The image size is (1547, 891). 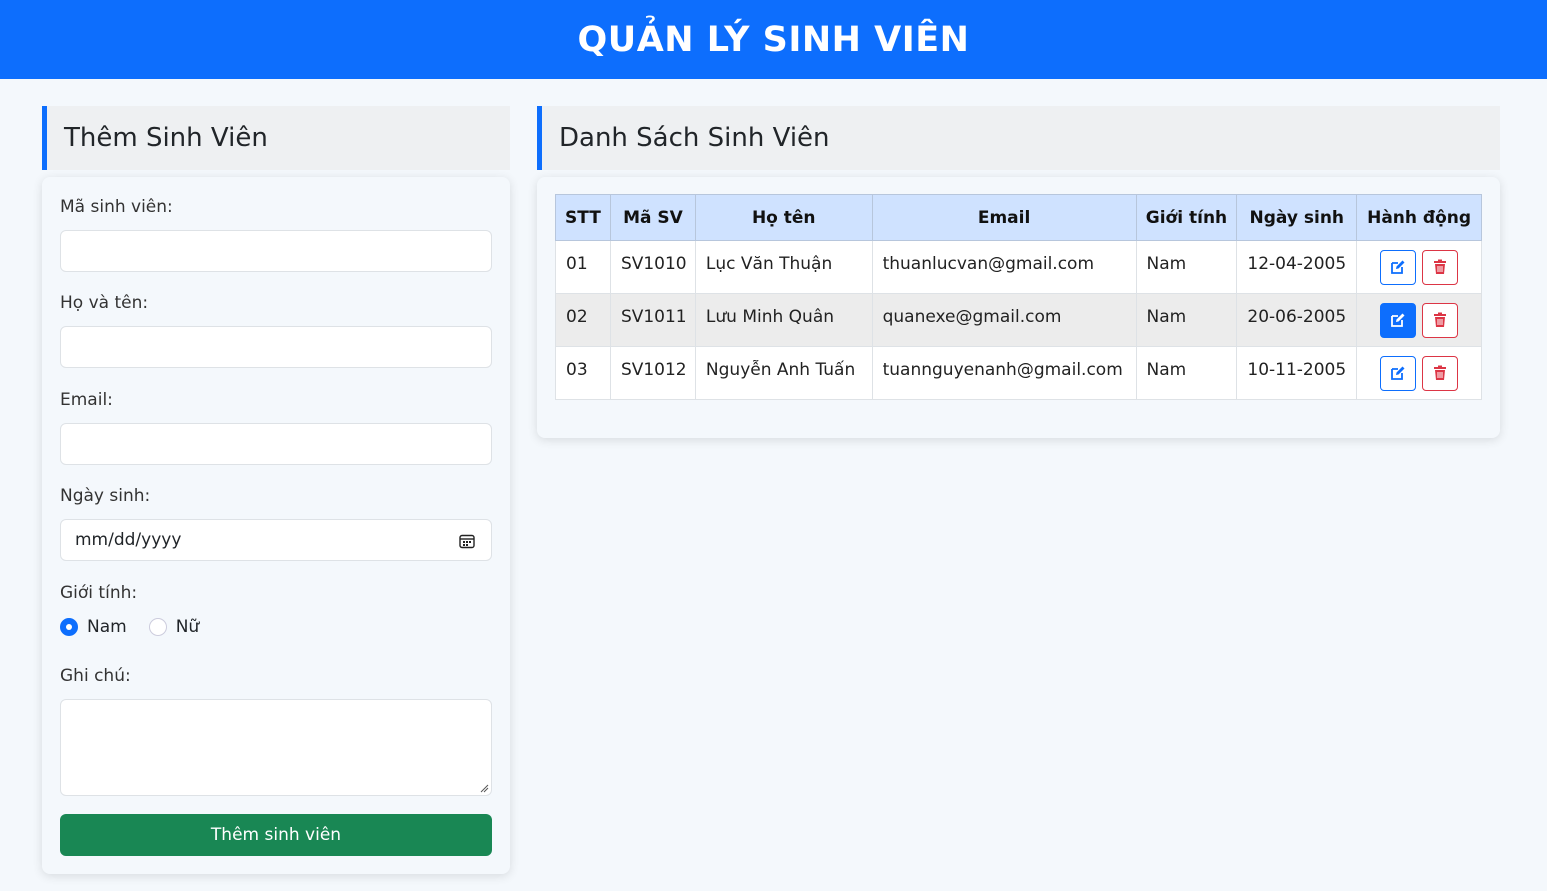 What do you see at coordinates (1297, 320) in the screenshot?
I see `cell-dob: 20-06-2005` at bounding box center [1297, 320].